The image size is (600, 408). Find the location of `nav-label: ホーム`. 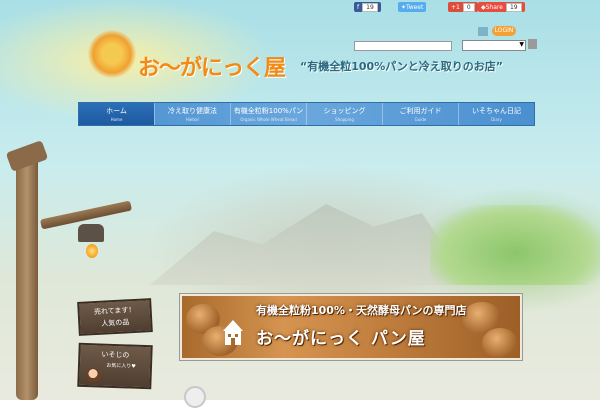

nav-label: ホーム is located at coordinates (116, 111).